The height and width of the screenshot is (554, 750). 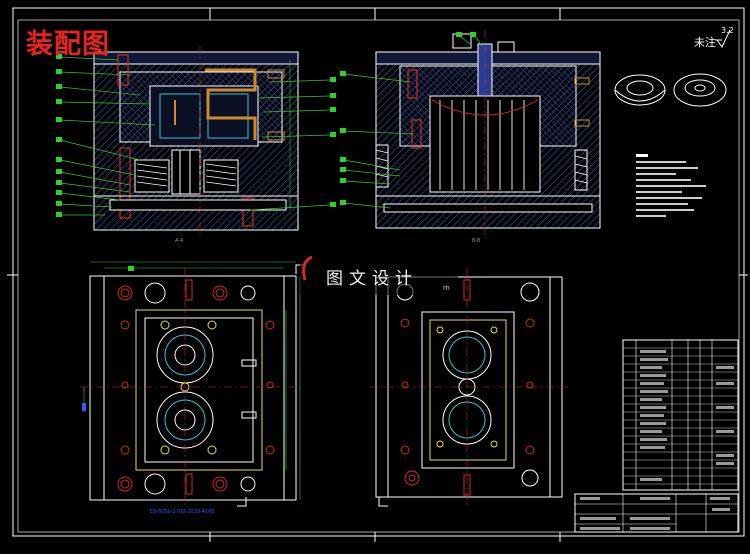 I want to click on section-view-left: A-A, so click(x=196, y=145).